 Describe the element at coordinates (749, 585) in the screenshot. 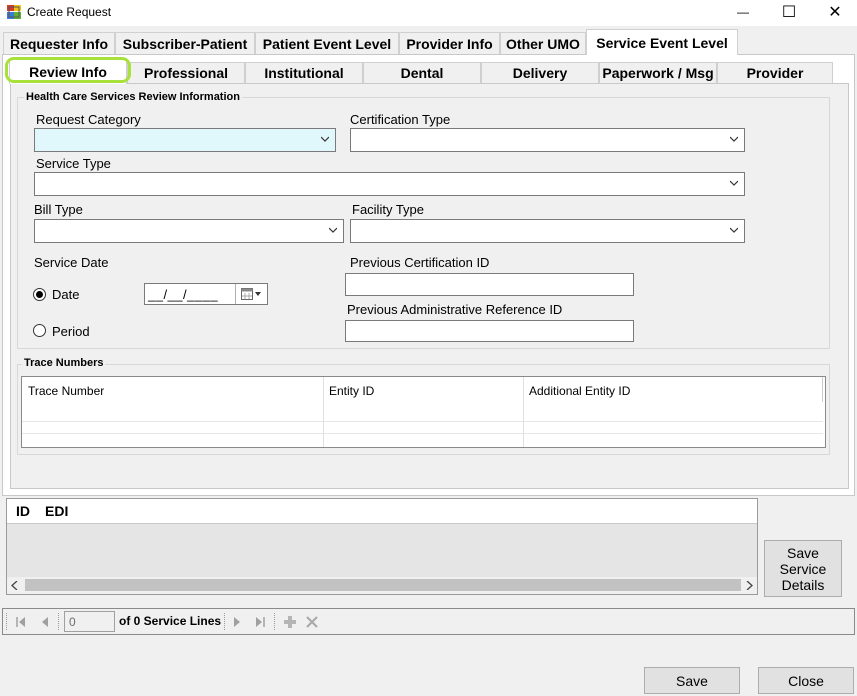

I see `scroll-right-icon` at that location.